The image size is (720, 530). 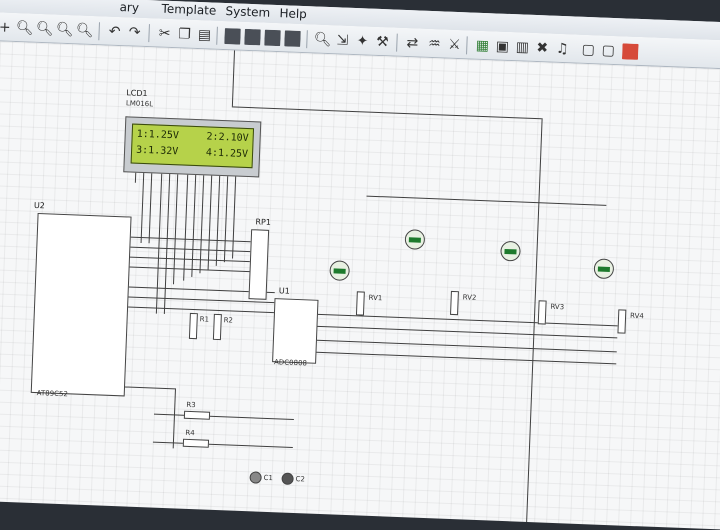 I want to click on decompose-icon: ⚒, so click(x=382, y=42).